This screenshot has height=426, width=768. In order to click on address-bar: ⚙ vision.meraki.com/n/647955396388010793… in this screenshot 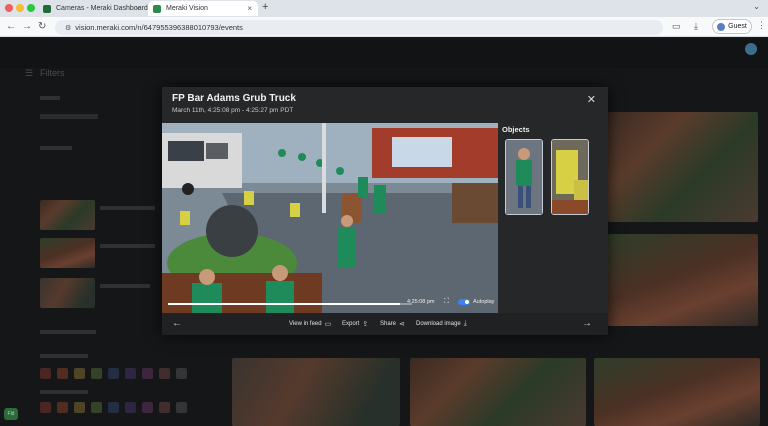, I will do `click(359, 27)`.